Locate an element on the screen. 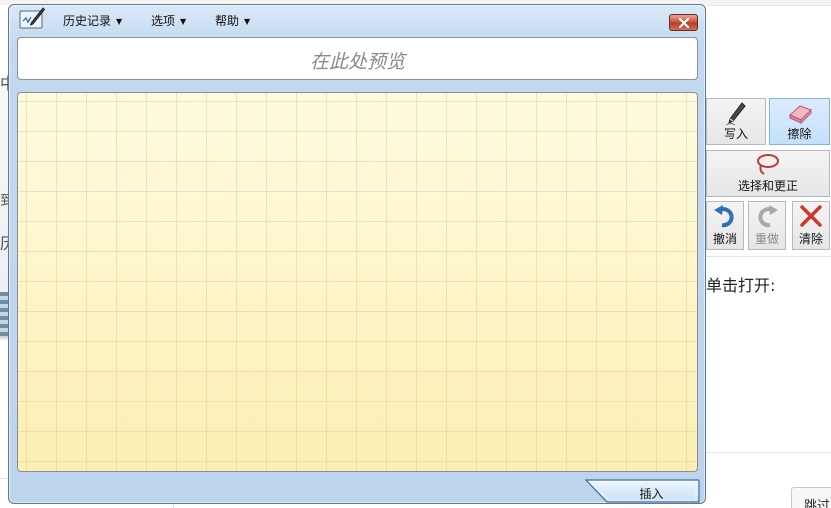 The width and height of the screenshot is (831, 508). skip-button-label: 跳过 is located at coordinates (817, 503).